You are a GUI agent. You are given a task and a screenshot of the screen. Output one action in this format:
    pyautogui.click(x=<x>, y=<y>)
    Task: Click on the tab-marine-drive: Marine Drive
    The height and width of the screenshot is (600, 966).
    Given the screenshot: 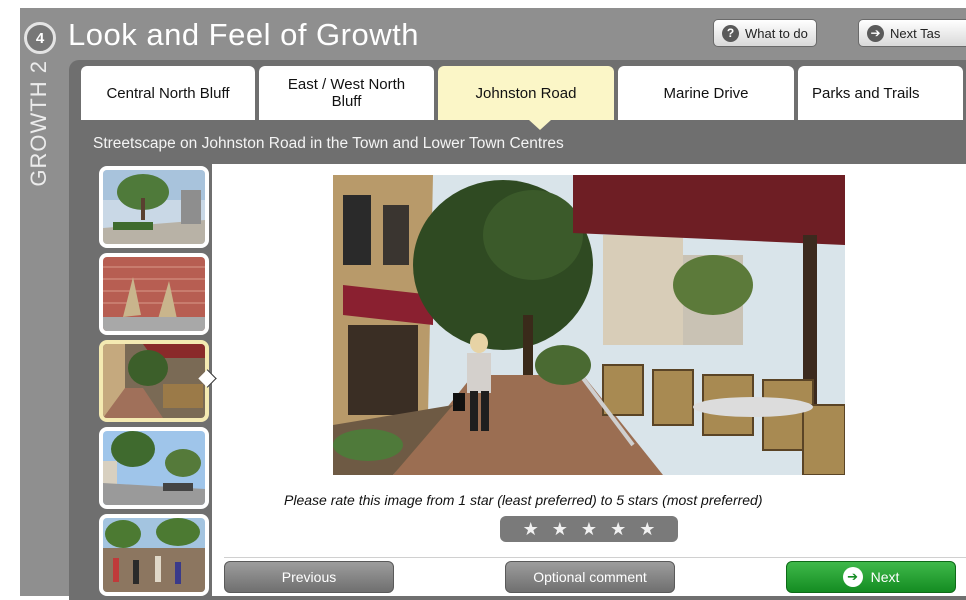 What is the action you would take?
    pyautogui.click(x=706, y=93)
    